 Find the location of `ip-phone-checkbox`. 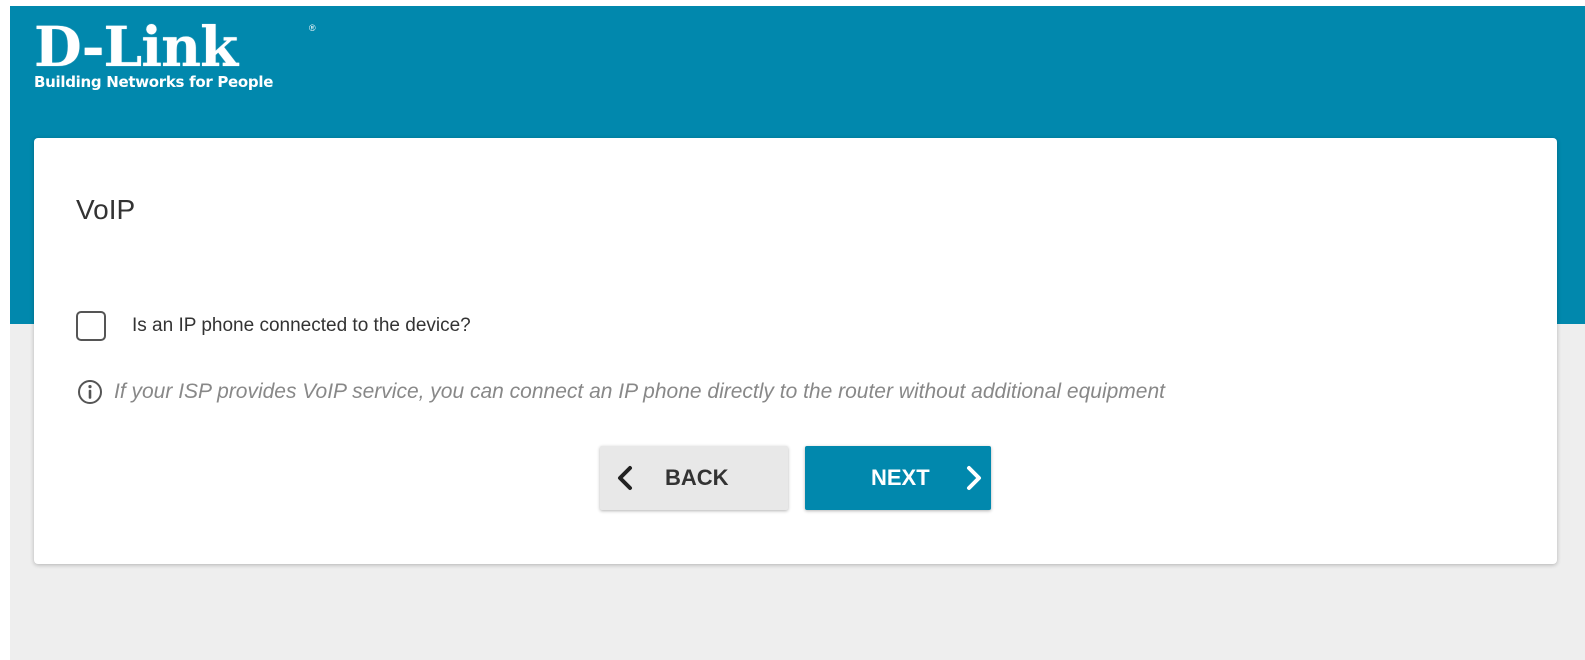

ip-phone-checkbox is located at coordinates (91, 326).